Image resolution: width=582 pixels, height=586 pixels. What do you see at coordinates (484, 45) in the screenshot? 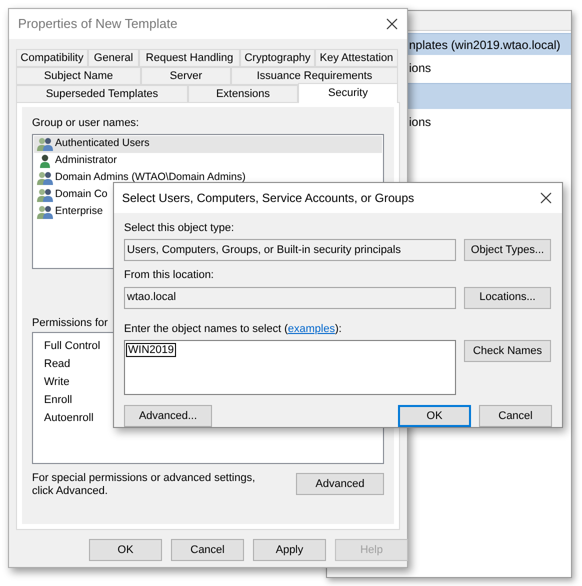
I see `row-text: nplates (win2019.wtao.local)` at bounding box center [484, 45].